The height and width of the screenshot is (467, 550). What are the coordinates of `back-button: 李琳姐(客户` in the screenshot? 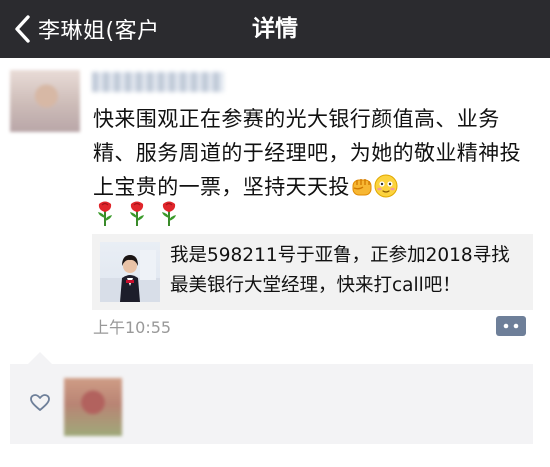 It's located at (85, 29).